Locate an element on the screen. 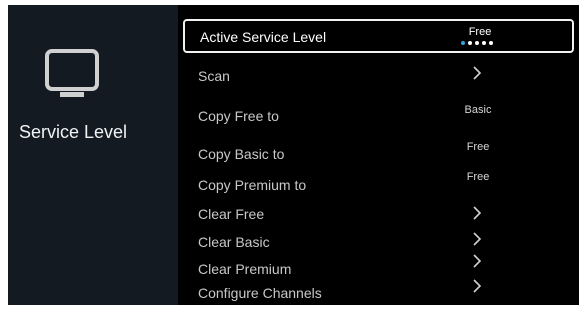 The image size is (585, 310). menu-item-copy-basic: Copy Basic to Free is located at coordinates (378, 153).